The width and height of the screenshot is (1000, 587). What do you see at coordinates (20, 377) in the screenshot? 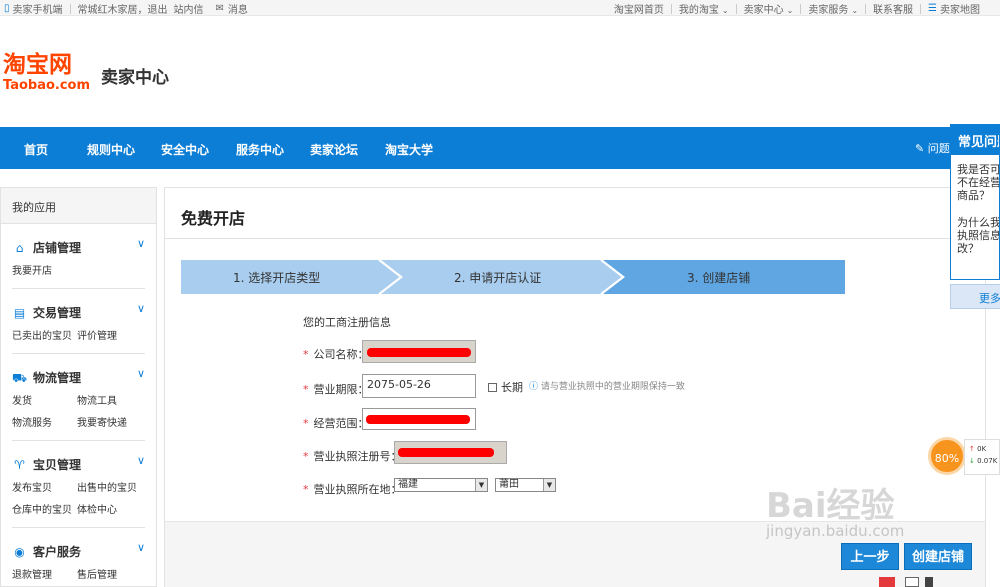
I see `truck-icon: ⛟` at bounding box center [20, 377].